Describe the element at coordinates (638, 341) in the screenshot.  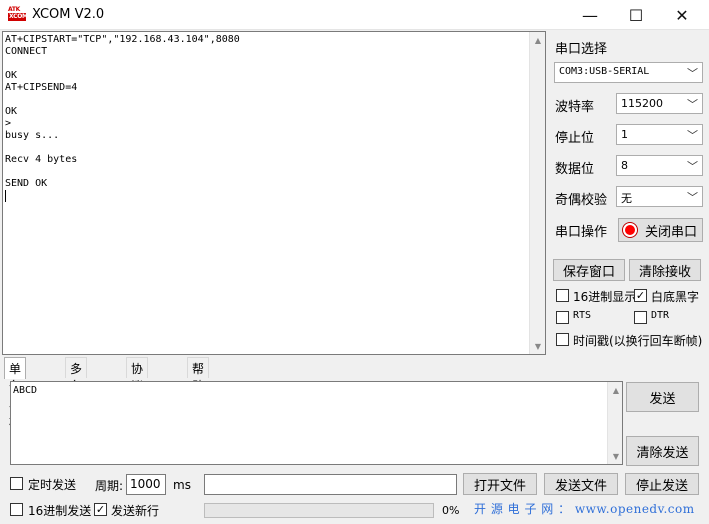
I see `timestamp-label: 时间戳(以换行回车断帧)` at that location.